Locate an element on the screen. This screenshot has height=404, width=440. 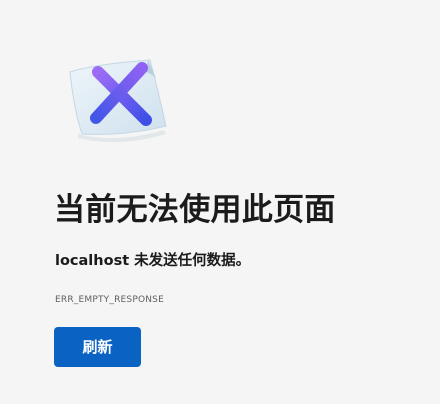
error-summary: localhost 未发送任何数据。 is located at coordinates (153, 261).